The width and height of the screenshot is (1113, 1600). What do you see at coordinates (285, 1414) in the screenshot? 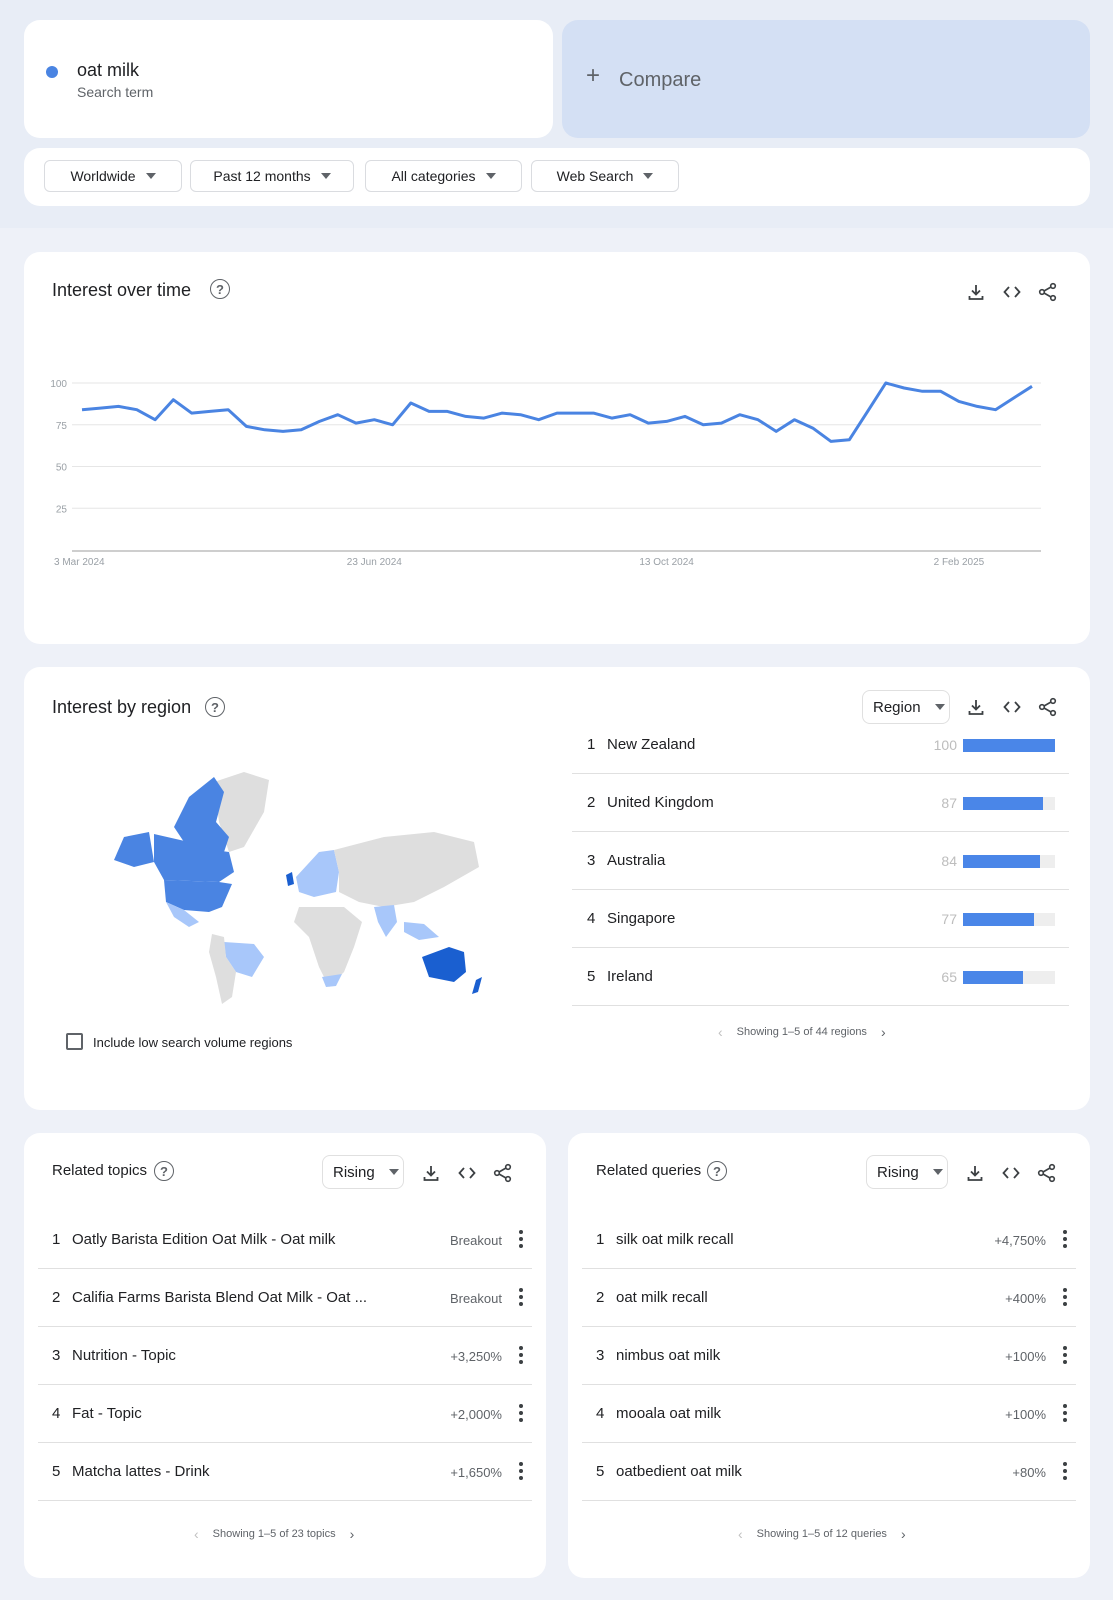
I see `topic-row: 4 Fat - Topic +2,000%` at bounding box center [285, 1414].